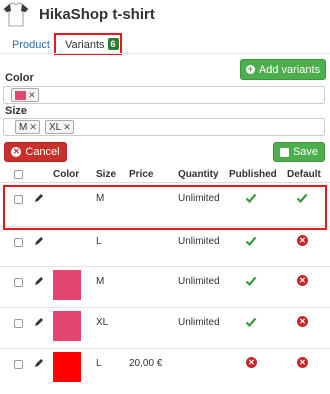  Describe the element at coordinates (165, 207) in the screenshot. I see `selected-row-highlight` at that location.